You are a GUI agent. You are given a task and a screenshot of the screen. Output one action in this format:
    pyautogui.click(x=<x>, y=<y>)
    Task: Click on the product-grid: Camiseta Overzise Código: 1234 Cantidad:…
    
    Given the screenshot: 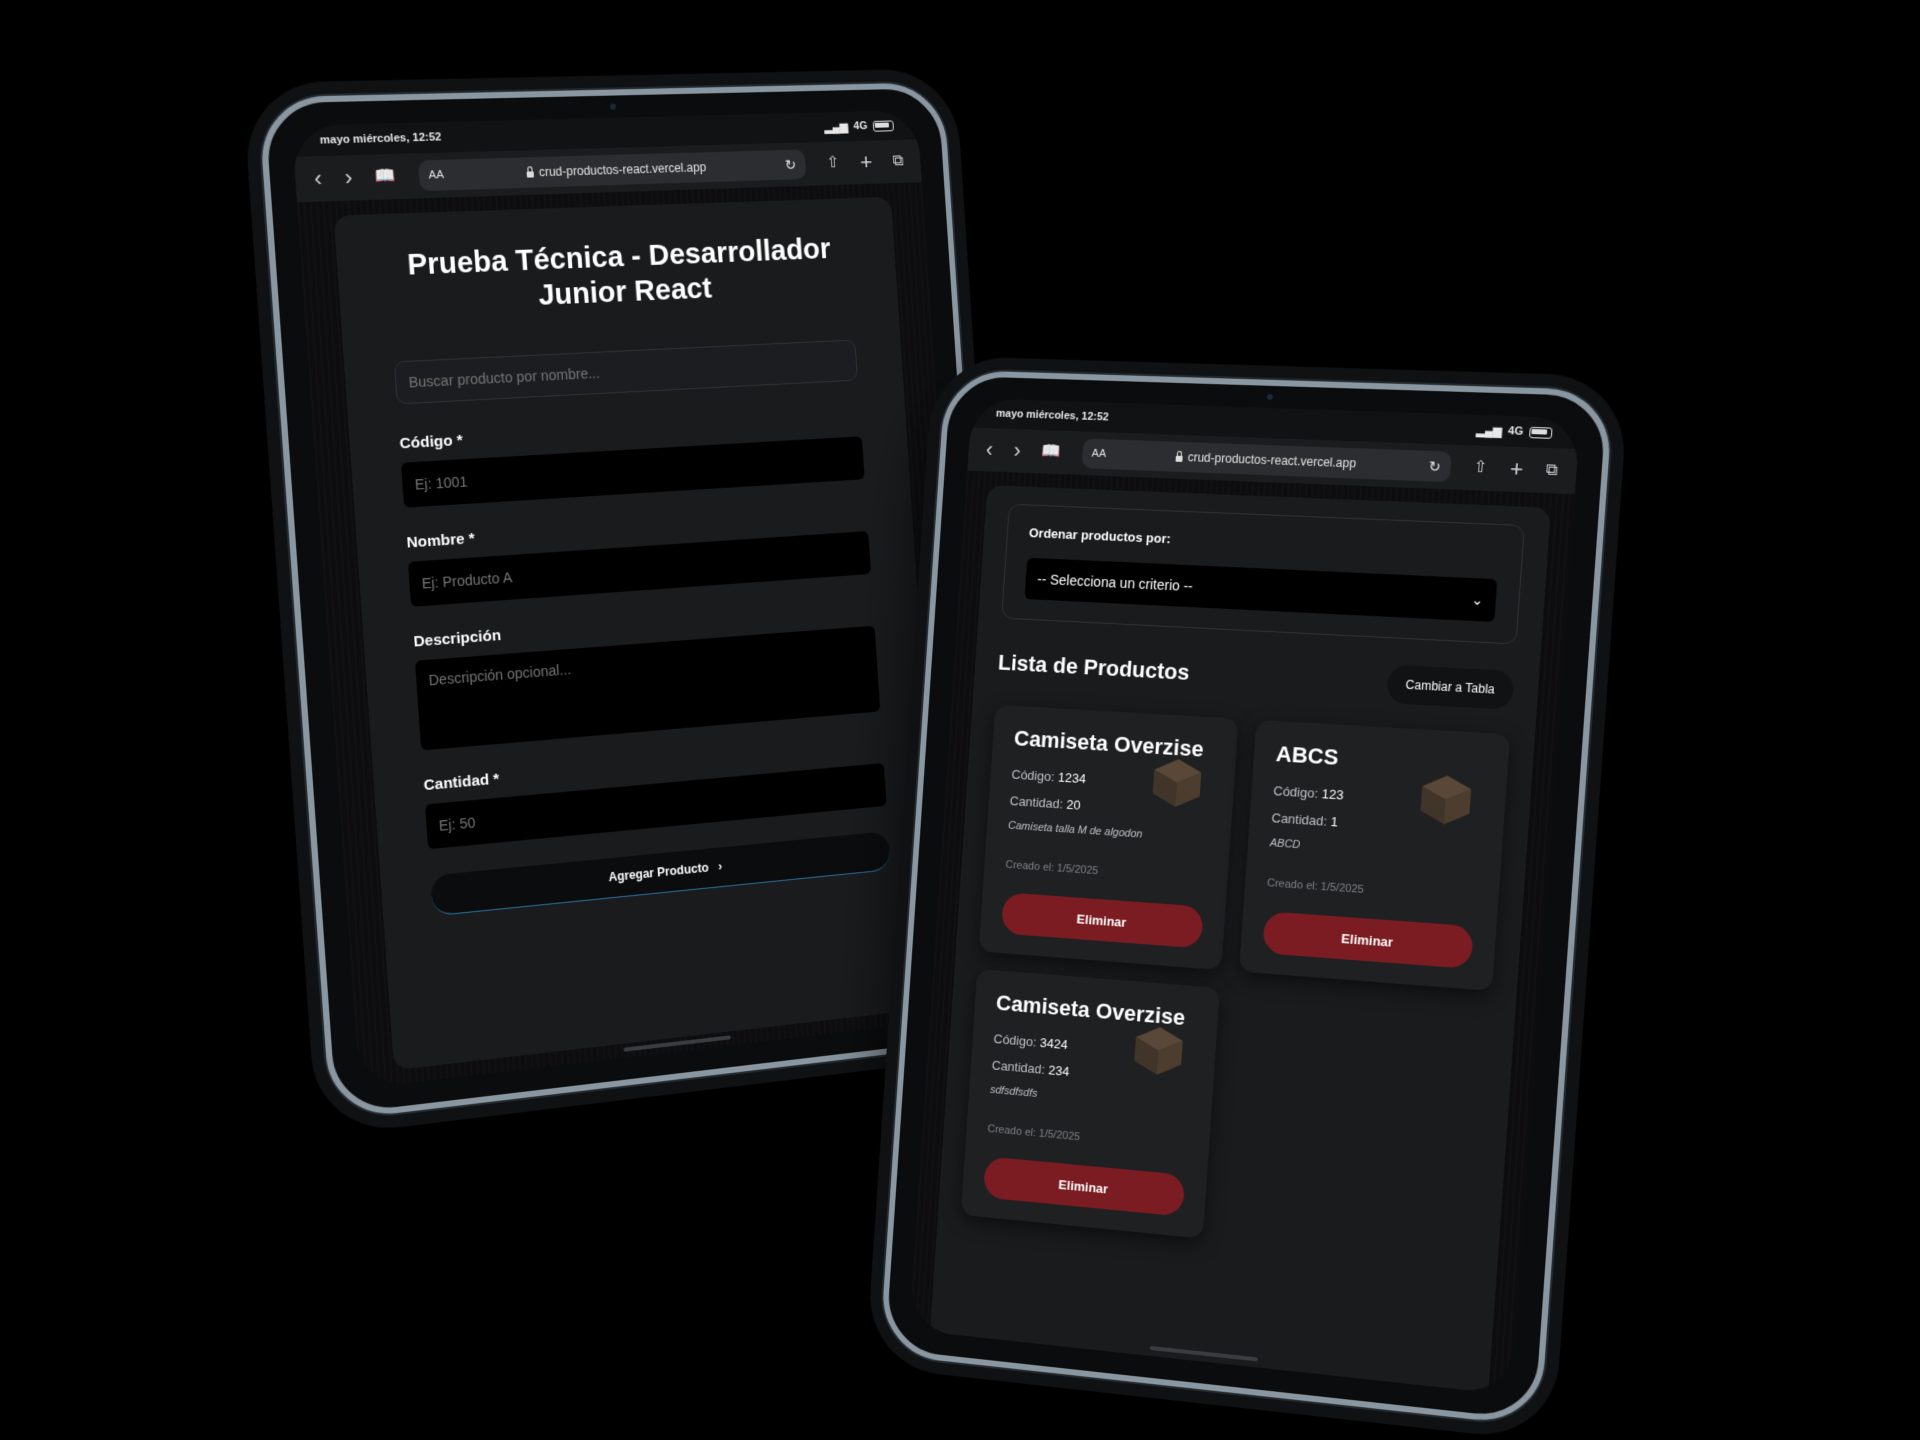 What is the action you would take?
    pyautogui.click(x=1235, y=984)
    